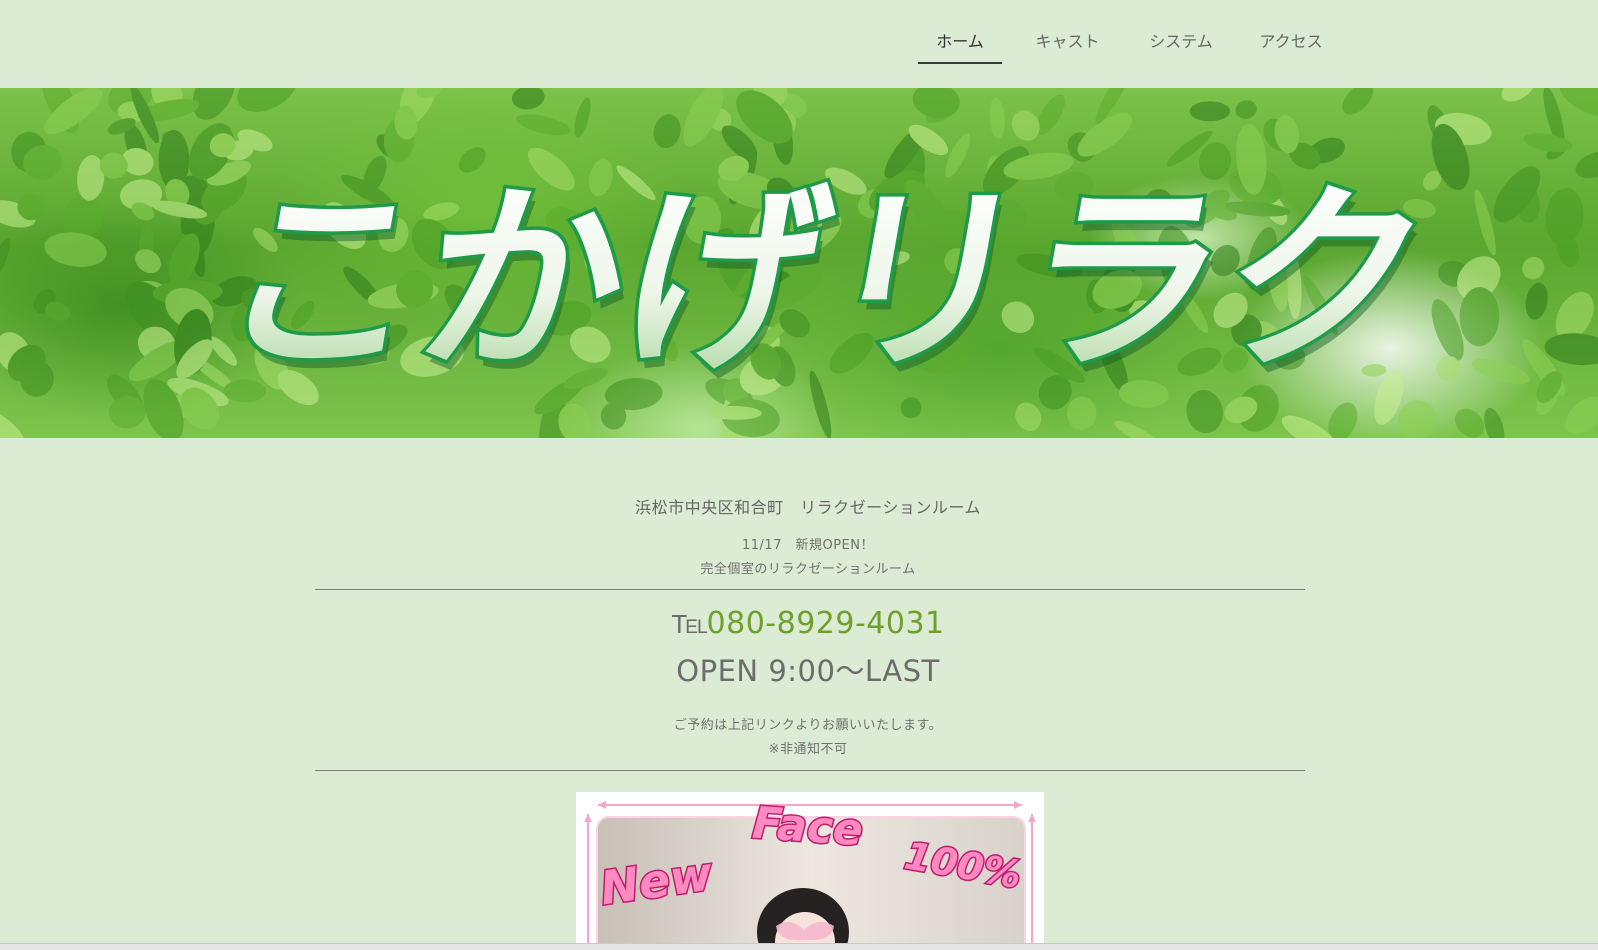  What do you see at coordinates (808, 569) in the screenshot?
I see `room-description: 完全個室のリラクゼーションルーム` at bounding box center [808, 569].